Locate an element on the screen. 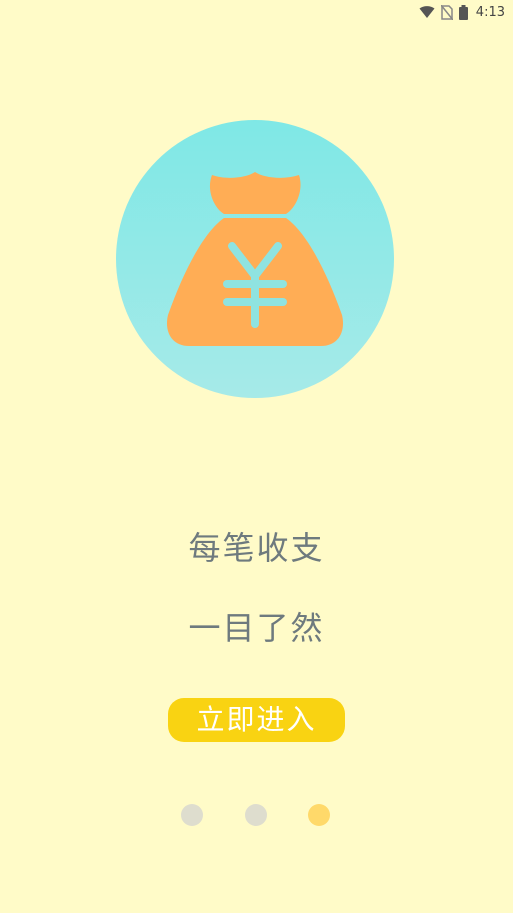 This screenshot has width=513, height=913. page-indicator is located at coordinates (256, 816).